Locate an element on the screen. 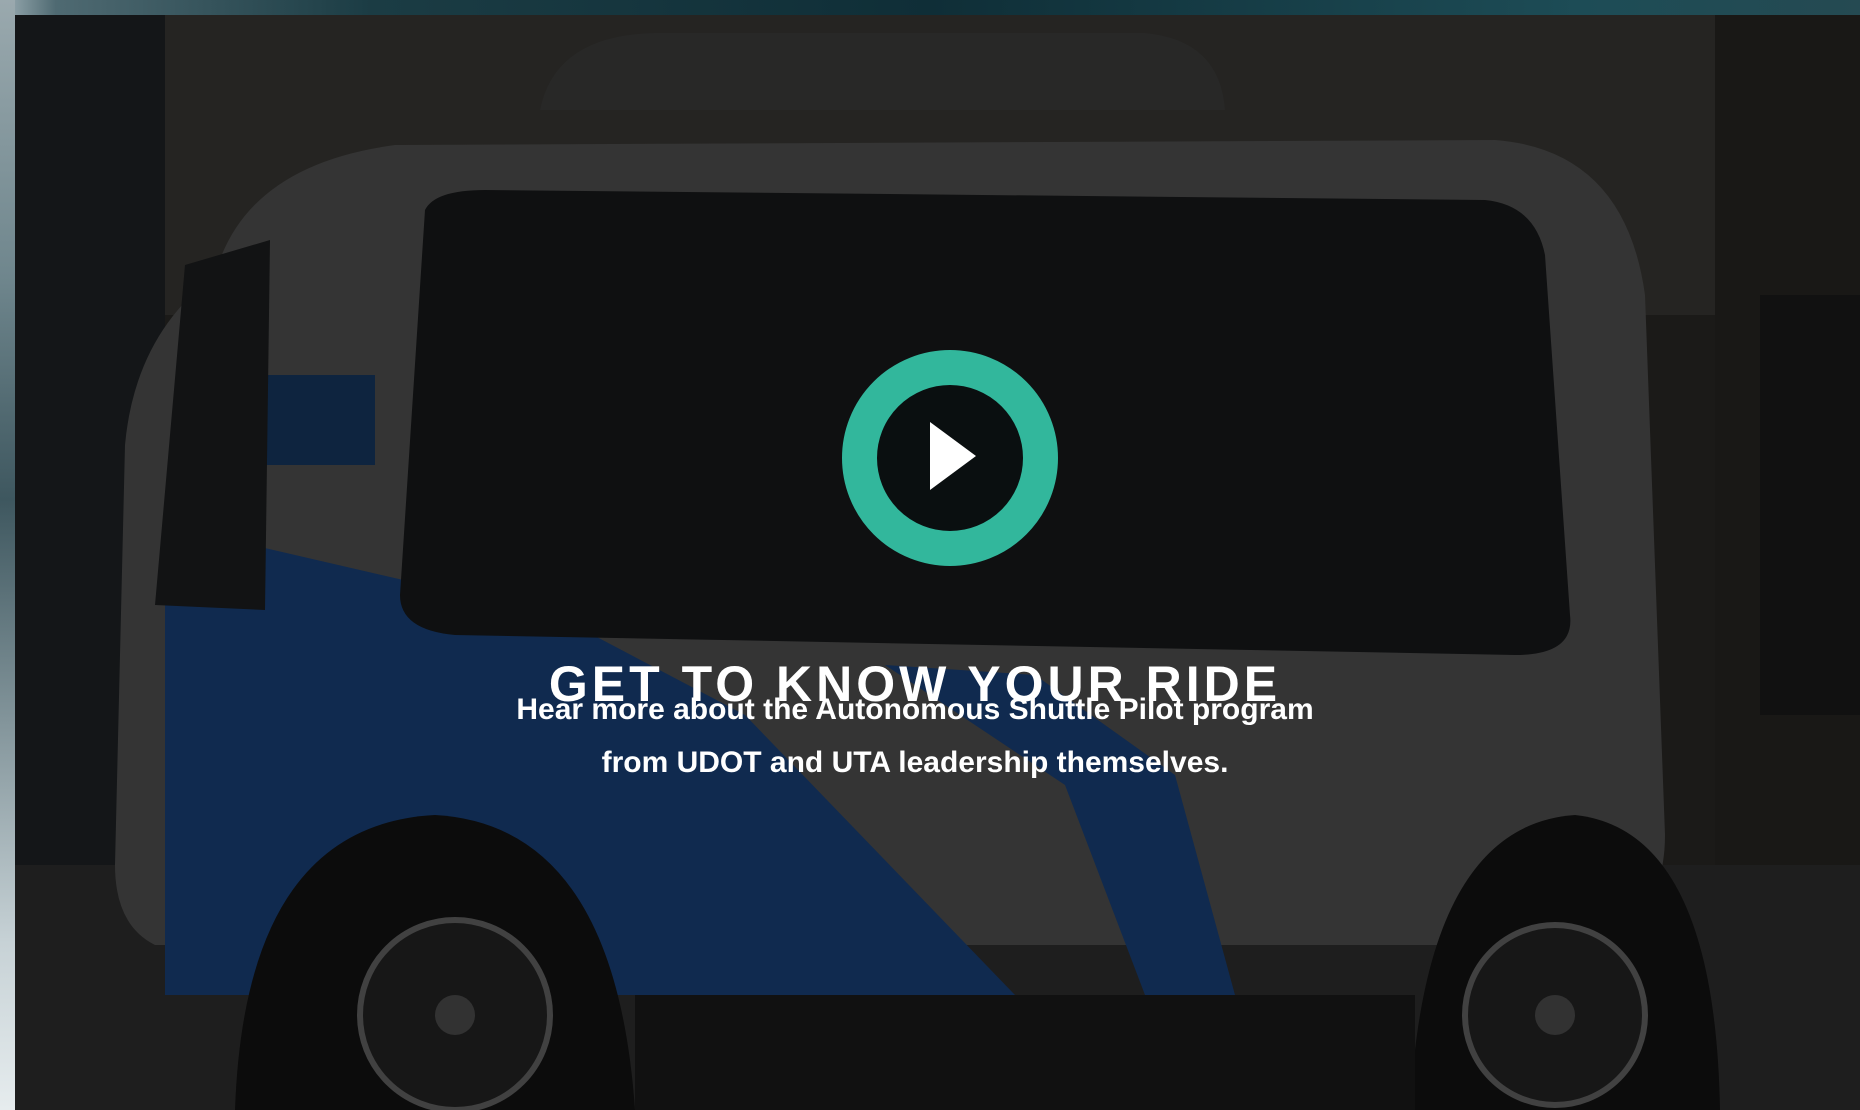  play-video-button is located at coordinates (950, 458).